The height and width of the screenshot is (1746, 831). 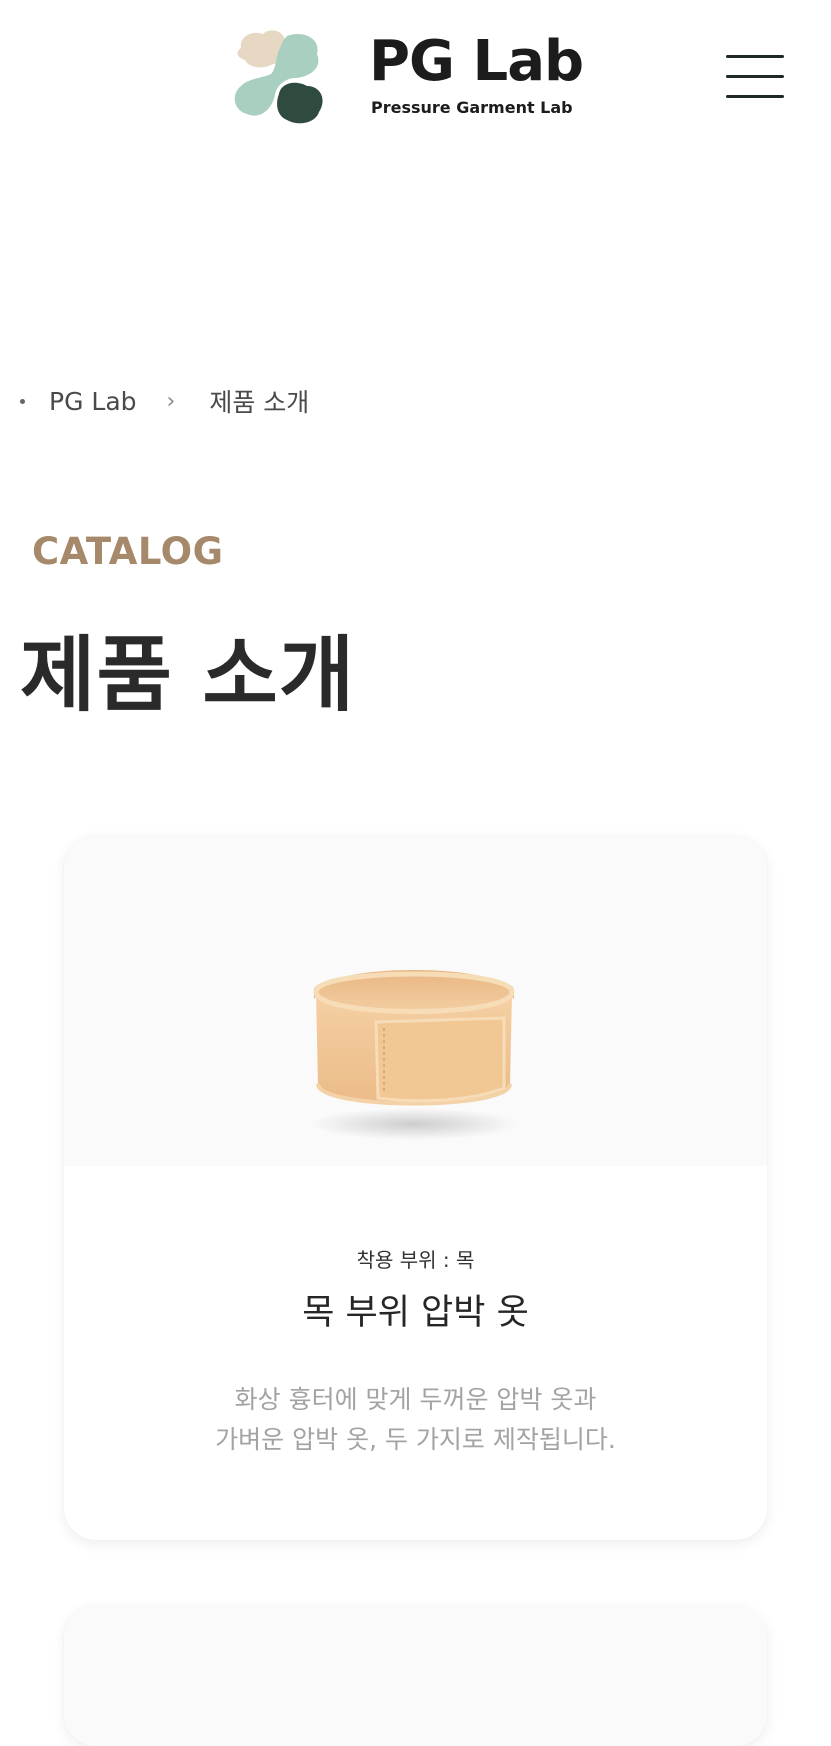 I want to click on section-eyebrow: CATALOG, so click(x=128, y=551).